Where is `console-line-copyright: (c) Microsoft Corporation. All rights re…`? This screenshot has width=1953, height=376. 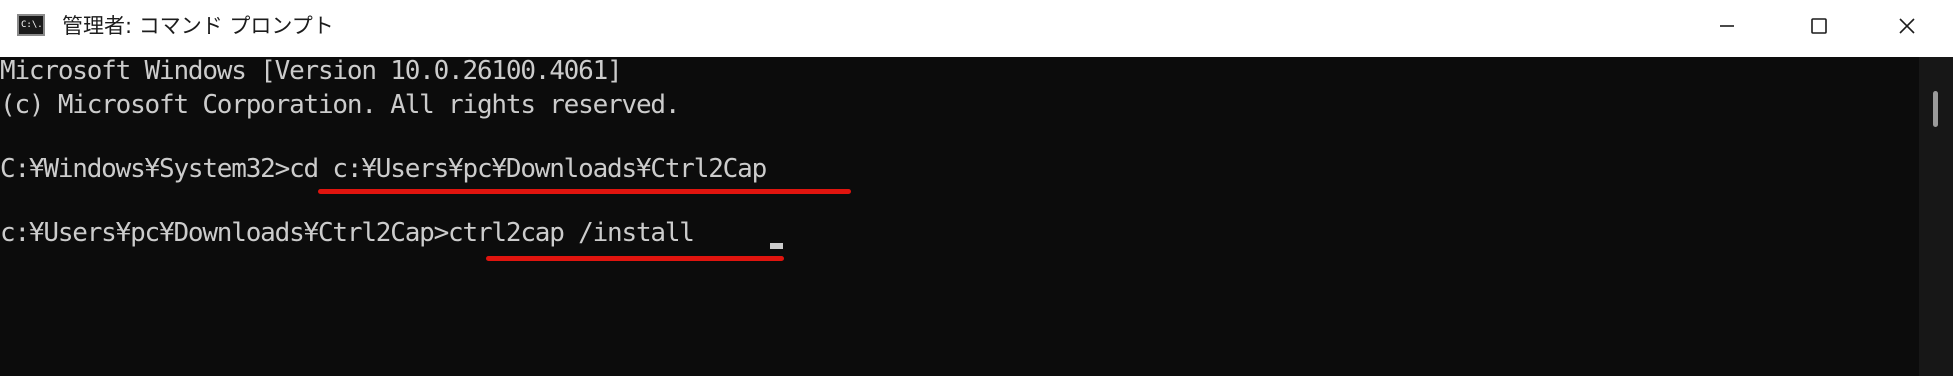 console-line-copyright: (c) Microsoft Corporation. All rights re… is located at coordinates (340, 105).